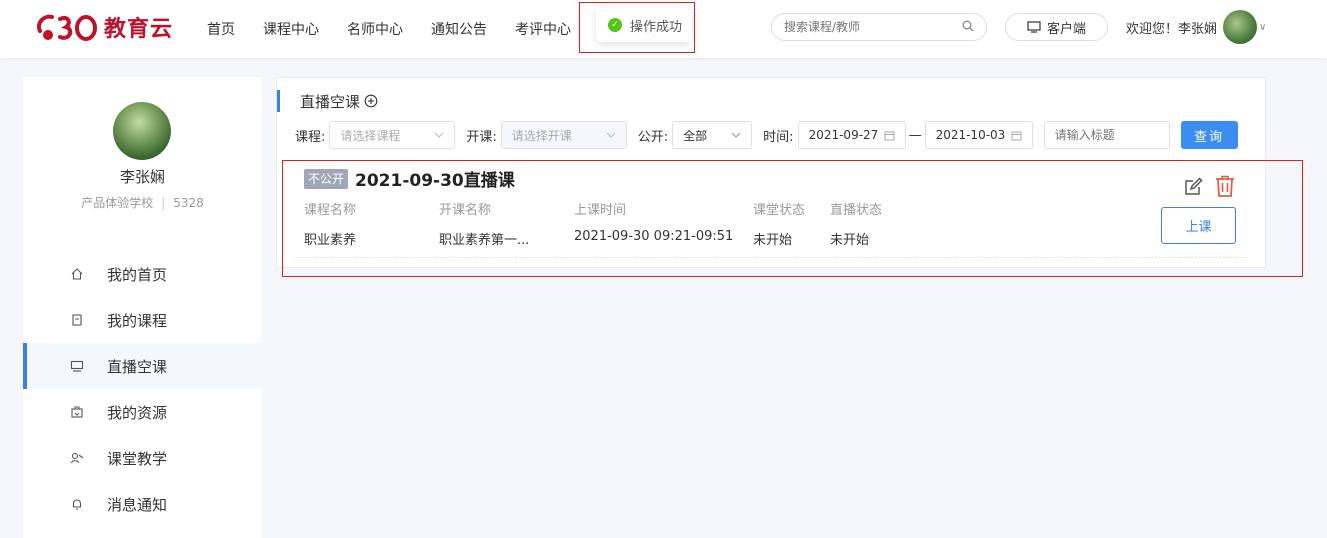  I want to click on sidebar-item-my-home: 我的首页, so click(142, 274).